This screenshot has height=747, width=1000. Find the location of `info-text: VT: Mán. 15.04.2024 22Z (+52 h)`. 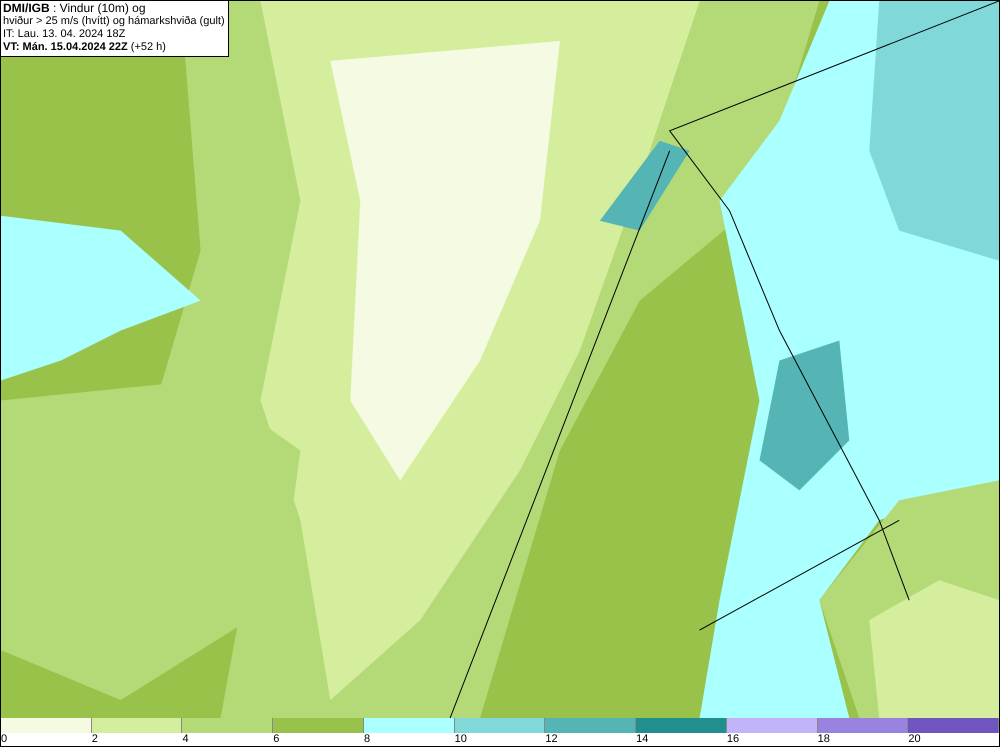

info-text: VT: Mán. 15.04.2024 22Z (+52 h) is located at coordinates (85, 47).